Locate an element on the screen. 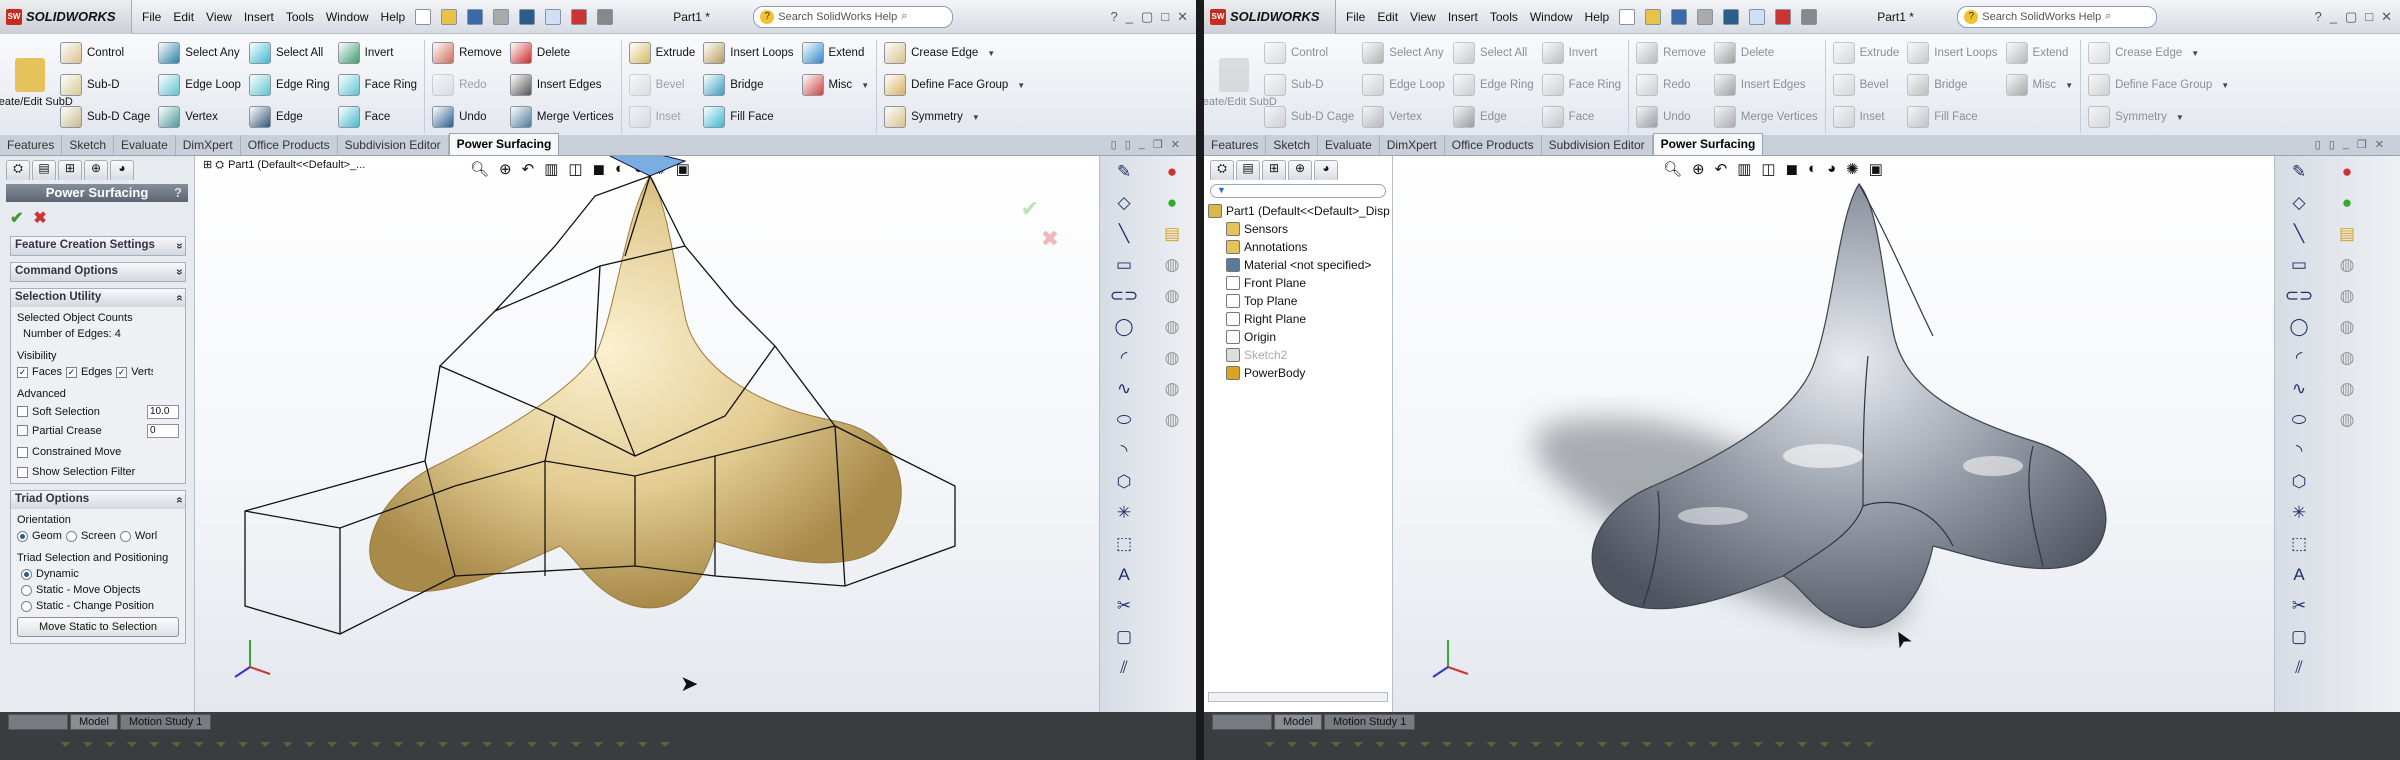 This screenshot has width=2400, height=760. print-icon is located at coordinates (501, 16).